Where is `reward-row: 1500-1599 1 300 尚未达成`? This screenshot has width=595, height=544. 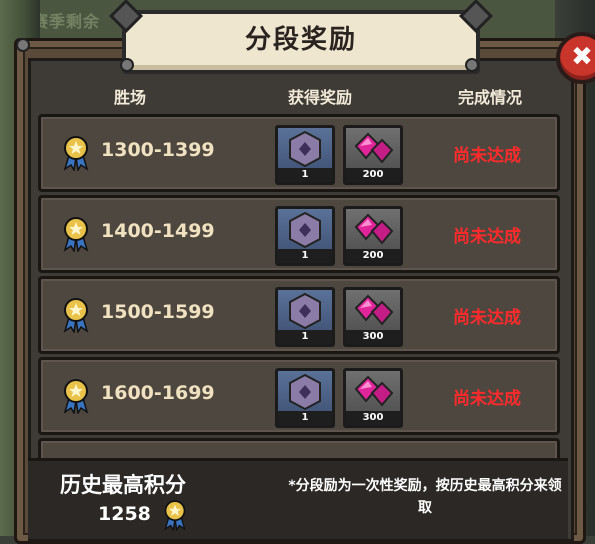
reward-row: 1500-1599 1 300 尚未达成 is located at coordinates (299, 315).